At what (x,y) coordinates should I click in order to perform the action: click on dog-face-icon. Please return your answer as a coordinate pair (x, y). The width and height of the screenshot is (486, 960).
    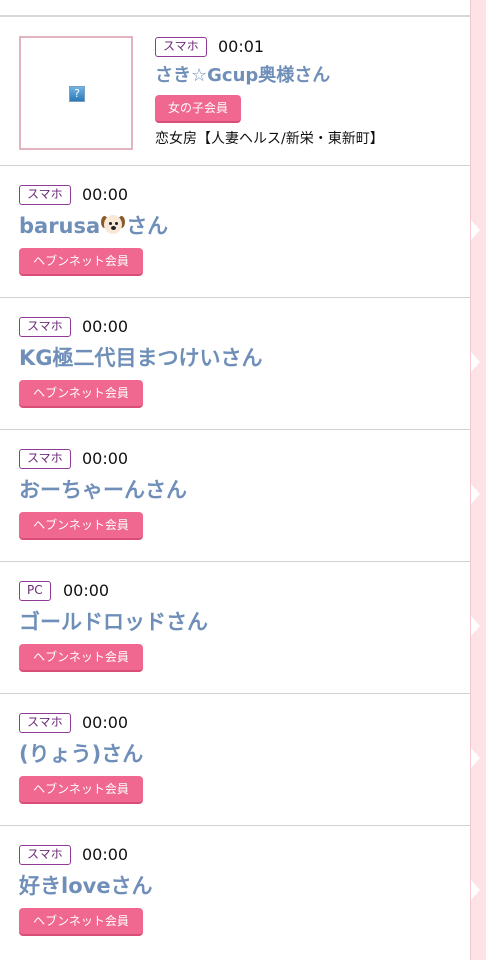
    Looking at the image, I should click on (113, 225).